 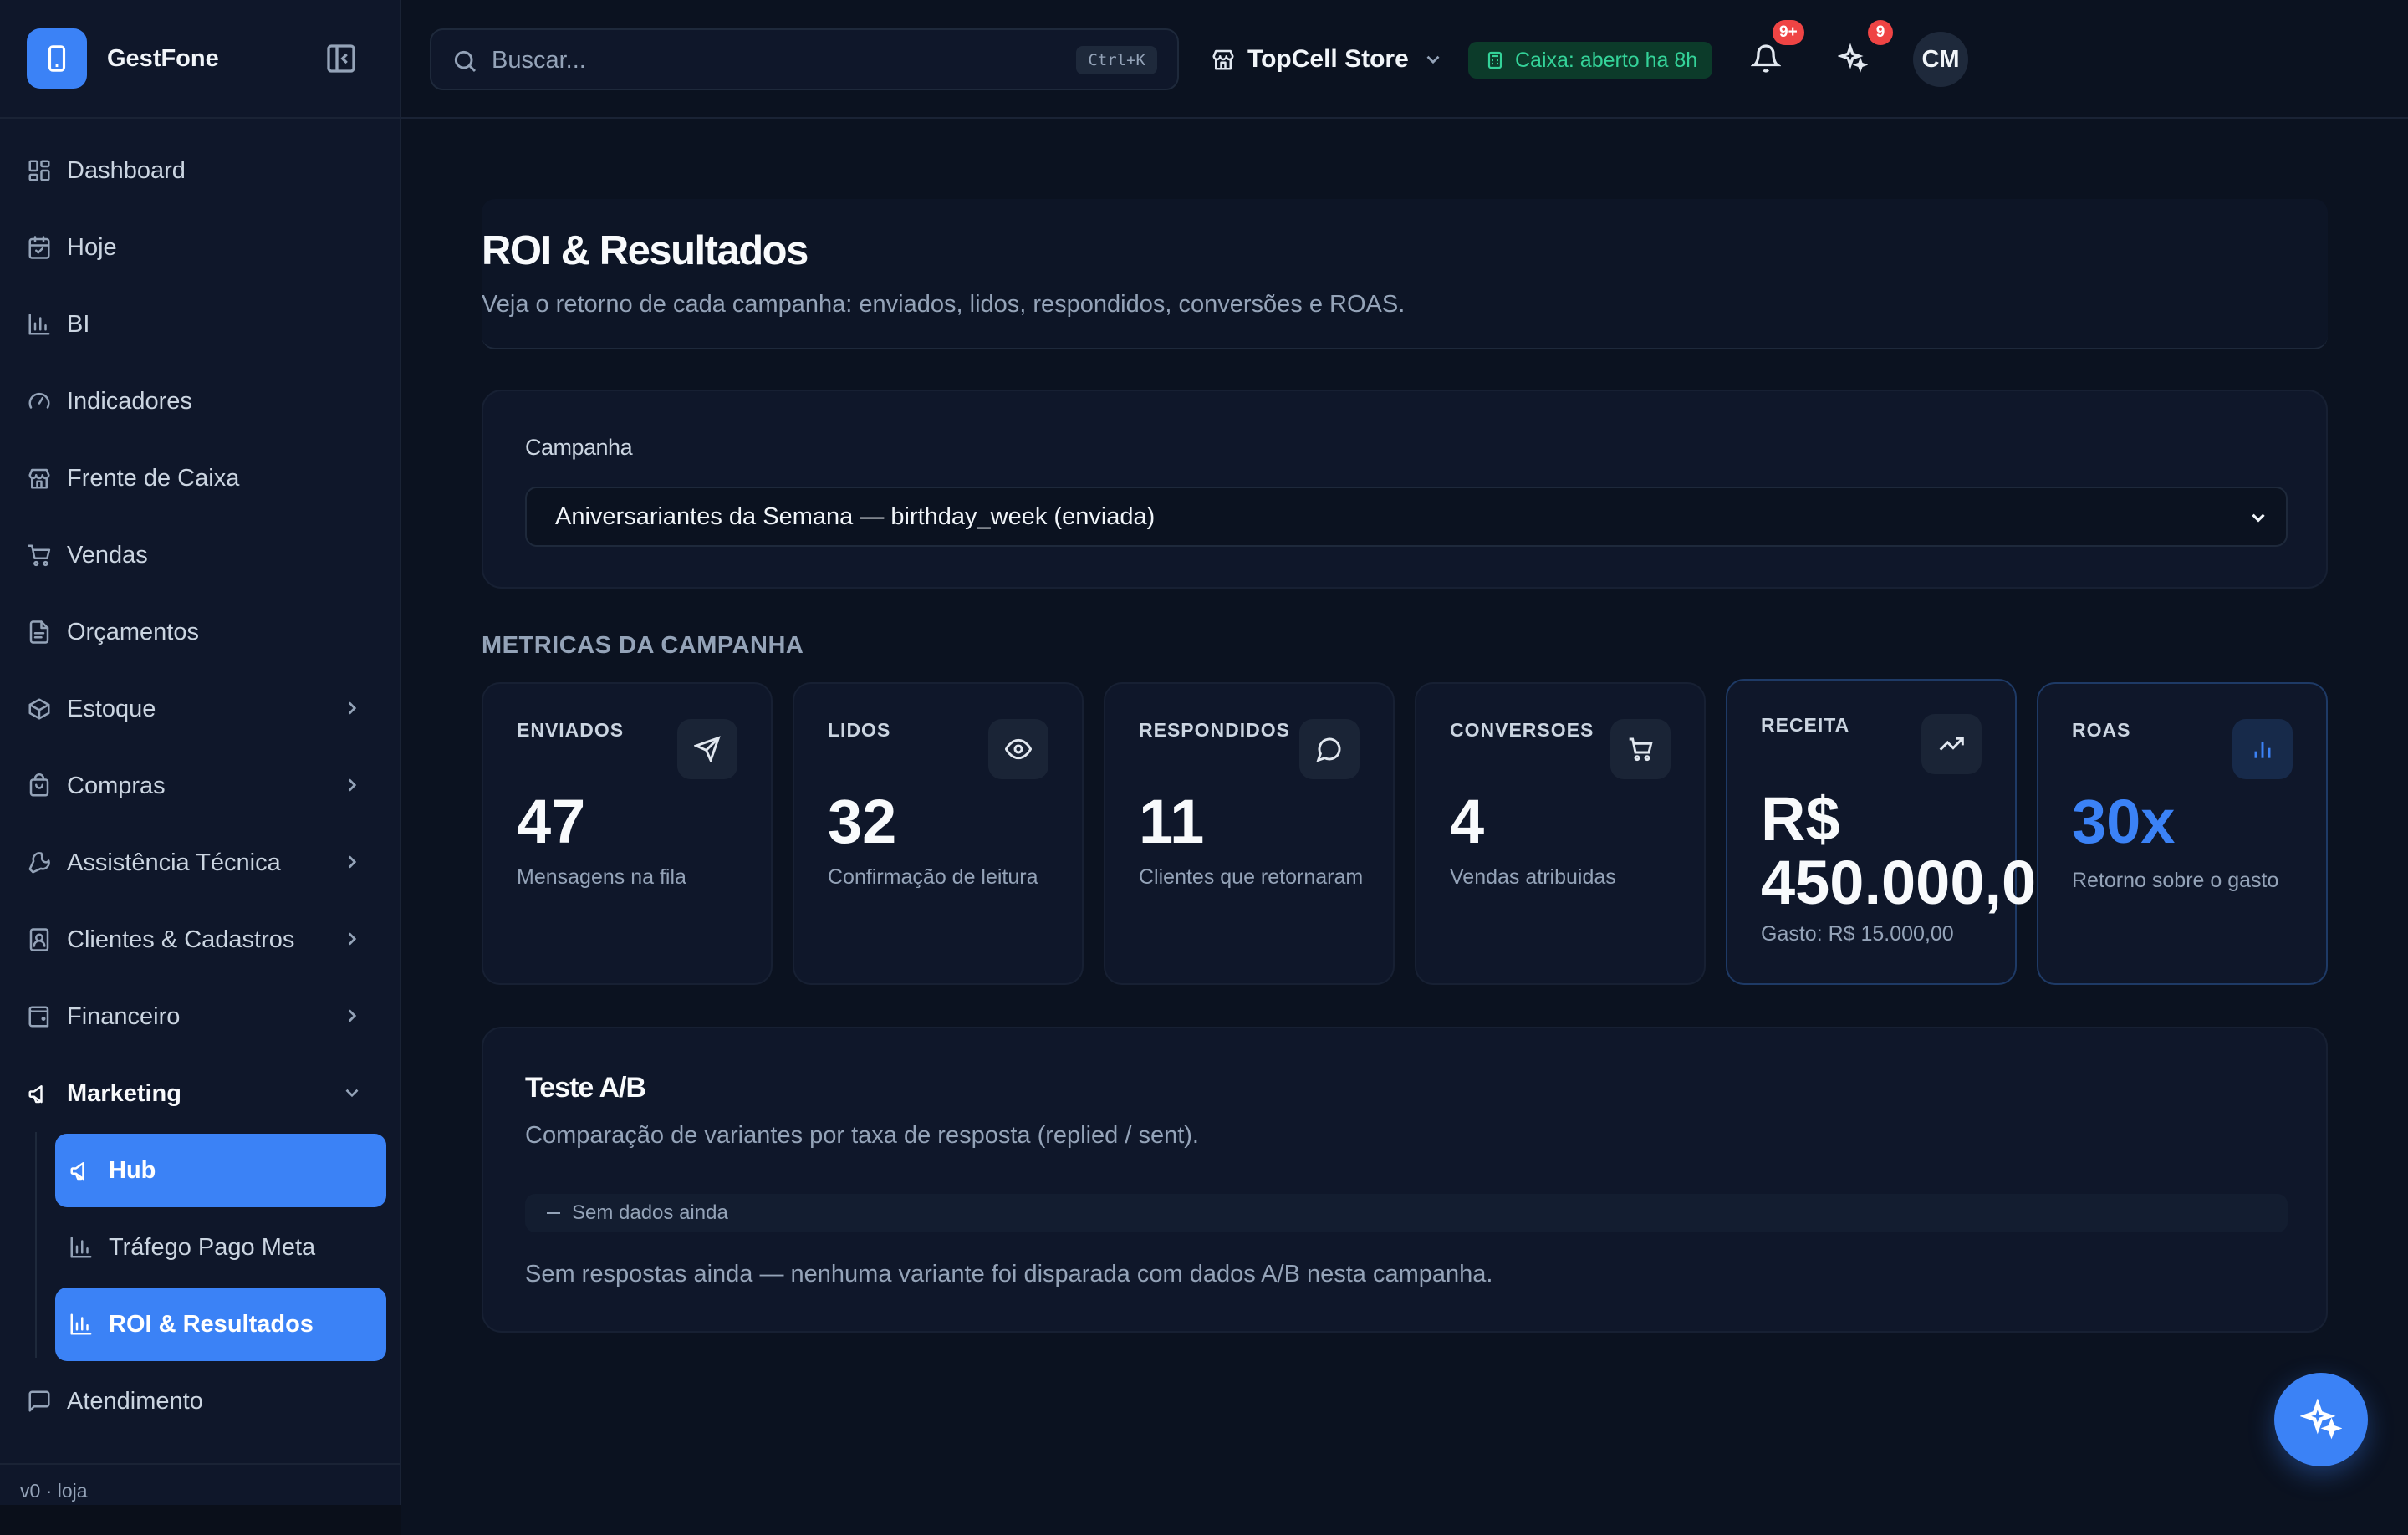 What do you see at coordinates (579, 447) in the screenshot?
I see `campaign-label: Campanha` at bounding box center [579, 447].